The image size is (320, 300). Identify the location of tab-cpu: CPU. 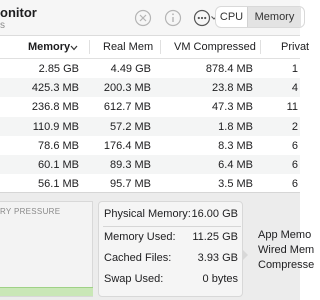
(231, 17).